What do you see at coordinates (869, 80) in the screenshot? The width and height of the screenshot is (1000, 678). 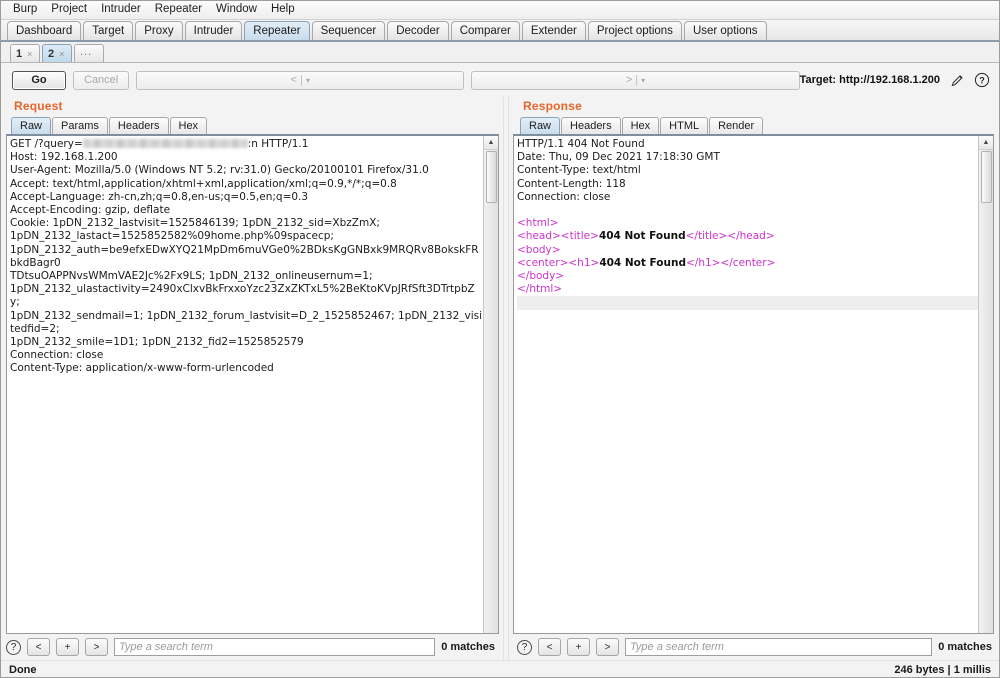 I see `target-label: Target: http://192.168.1.200` at bounding box center [869, 80].